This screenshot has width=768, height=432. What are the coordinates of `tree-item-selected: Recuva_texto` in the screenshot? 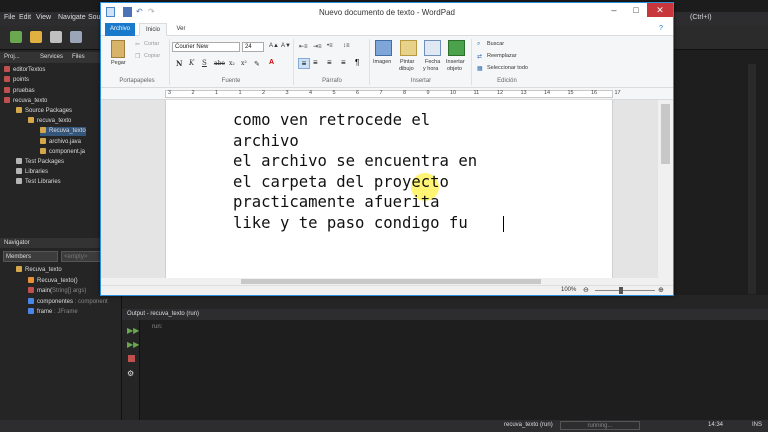 It's located at (63, 131).